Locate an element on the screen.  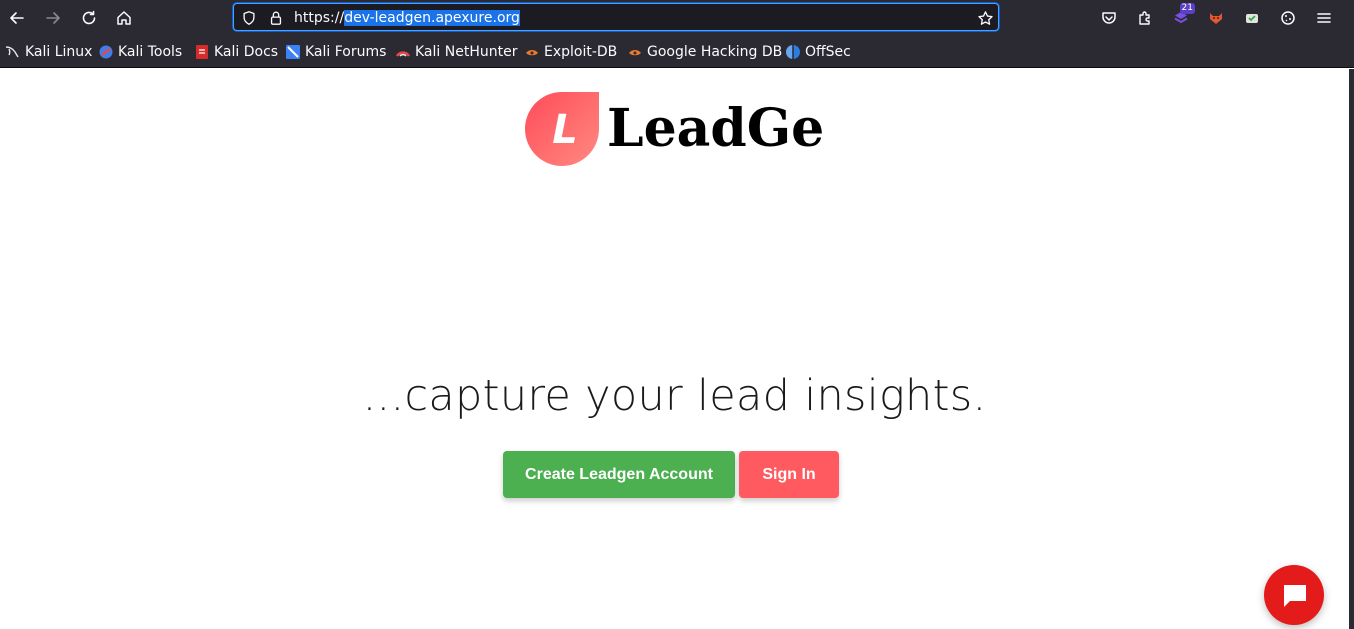
browser-toolbar: https://dev-leadgen.apexure.org 21 is located at coordinates (677, 18).